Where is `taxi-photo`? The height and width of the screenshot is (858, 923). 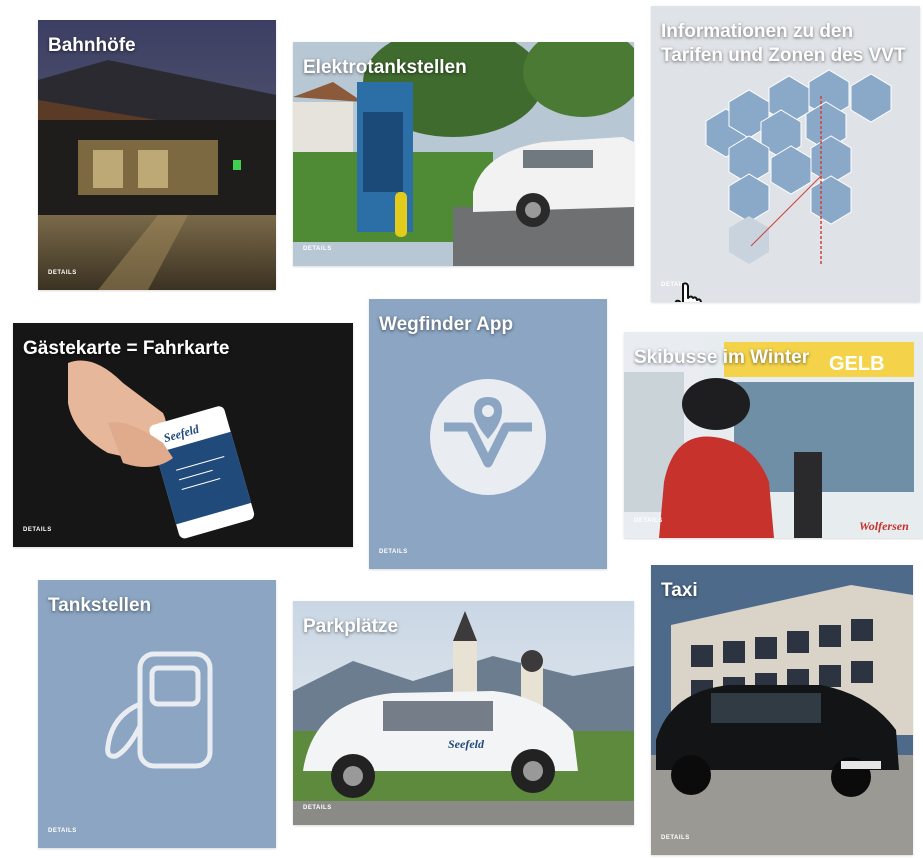 taxi-photo is located at coordinates (782, 710).